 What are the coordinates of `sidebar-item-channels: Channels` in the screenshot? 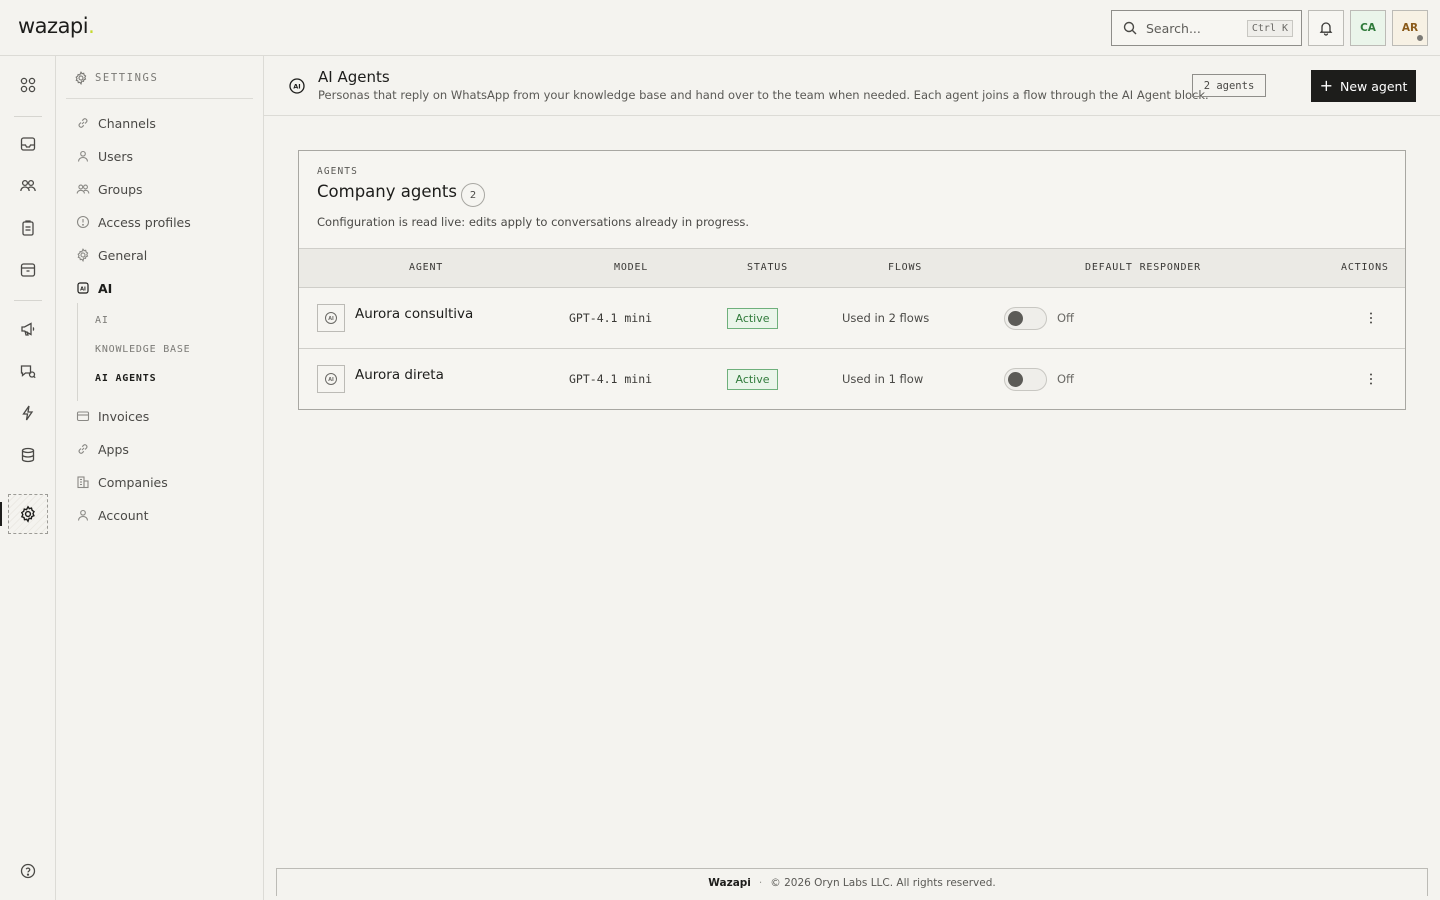 It's located at (116, 123).